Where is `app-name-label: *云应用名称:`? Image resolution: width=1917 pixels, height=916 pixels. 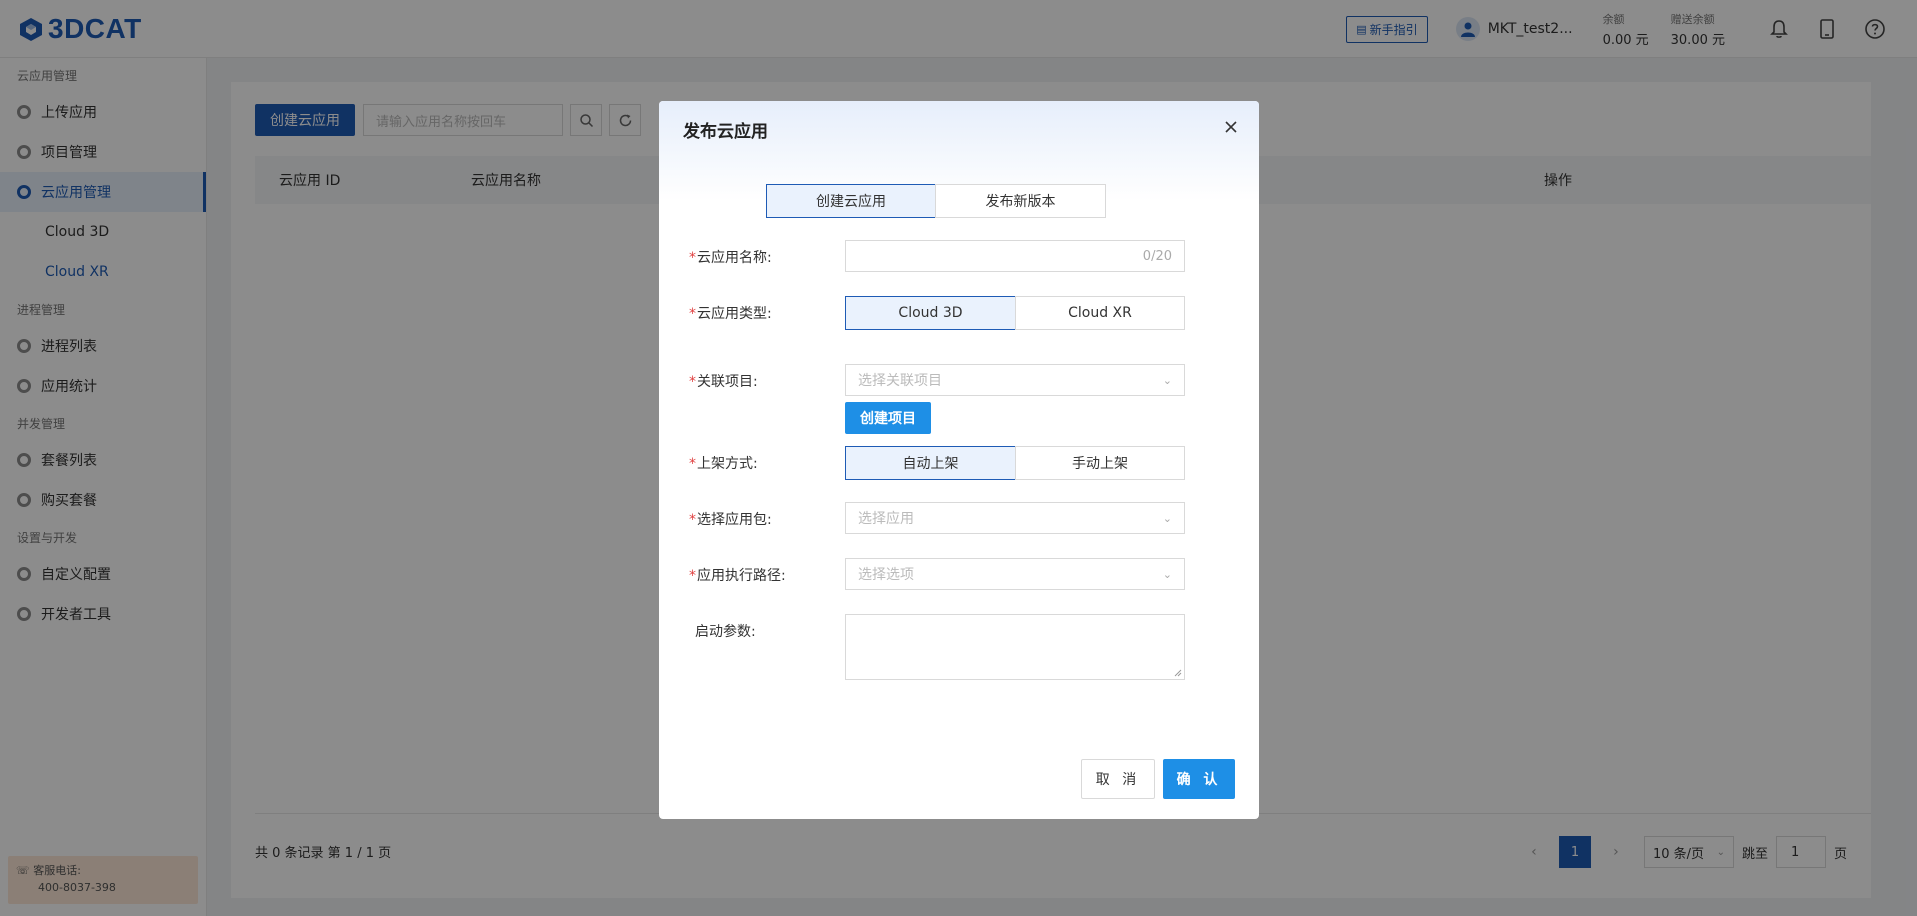 app-name-label: *云应用名称: is located at coordinates (730, 258).